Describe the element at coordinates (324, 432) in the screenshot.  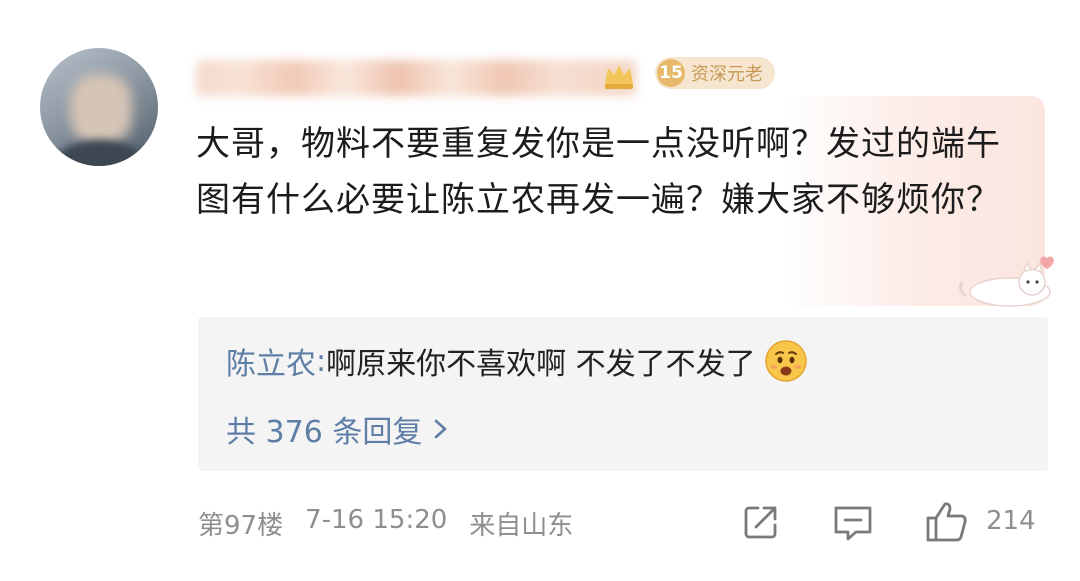
I see `reply-count-label: 共 376 条回复` at that location.